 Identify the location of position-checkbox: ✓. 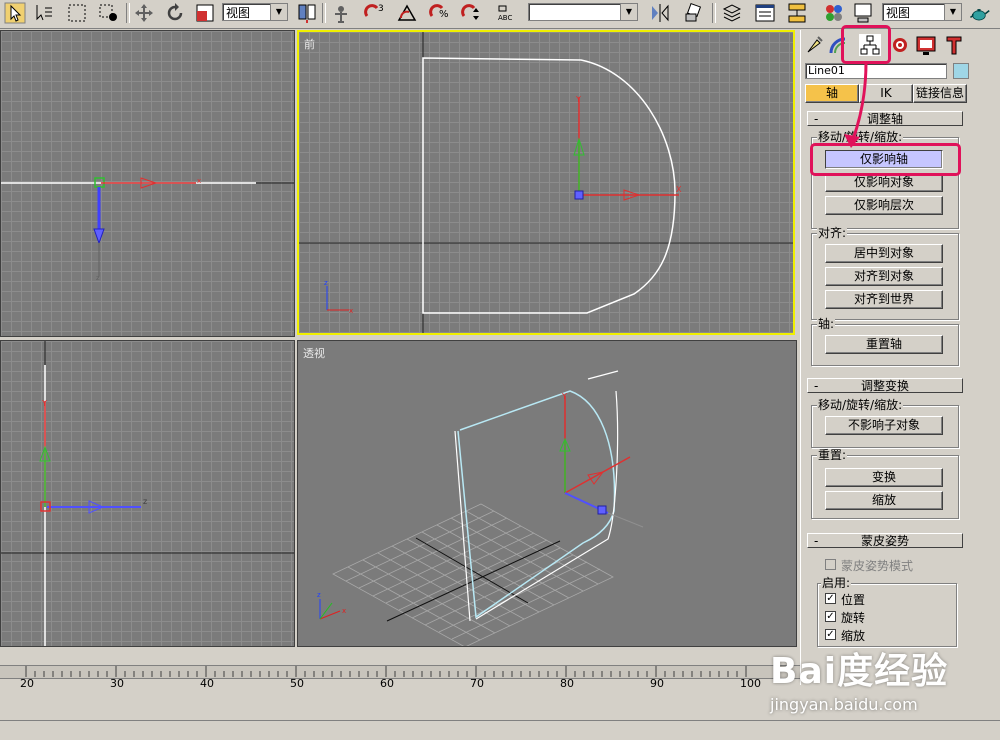
(830, 598).